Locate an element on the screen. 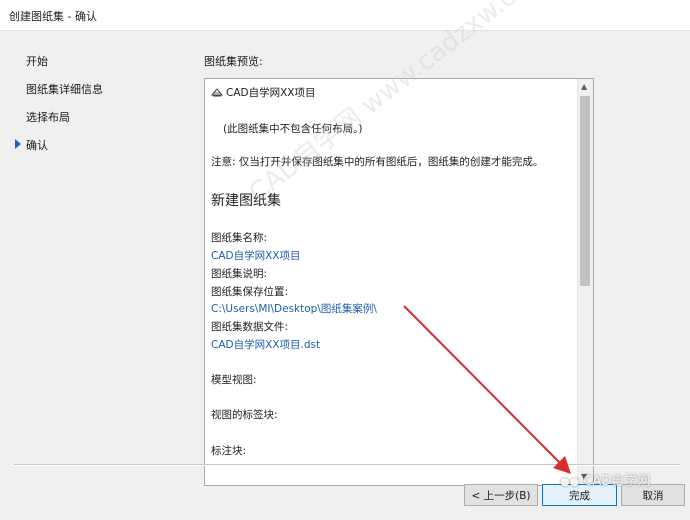  sheet-set-icon is located at coordinates (217, 92).